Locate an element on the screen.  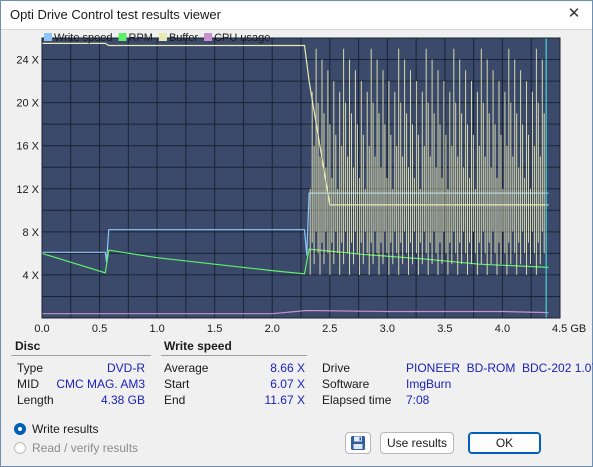
read-verify-results-label: Read / verify results is located at coordinates (85, 448).